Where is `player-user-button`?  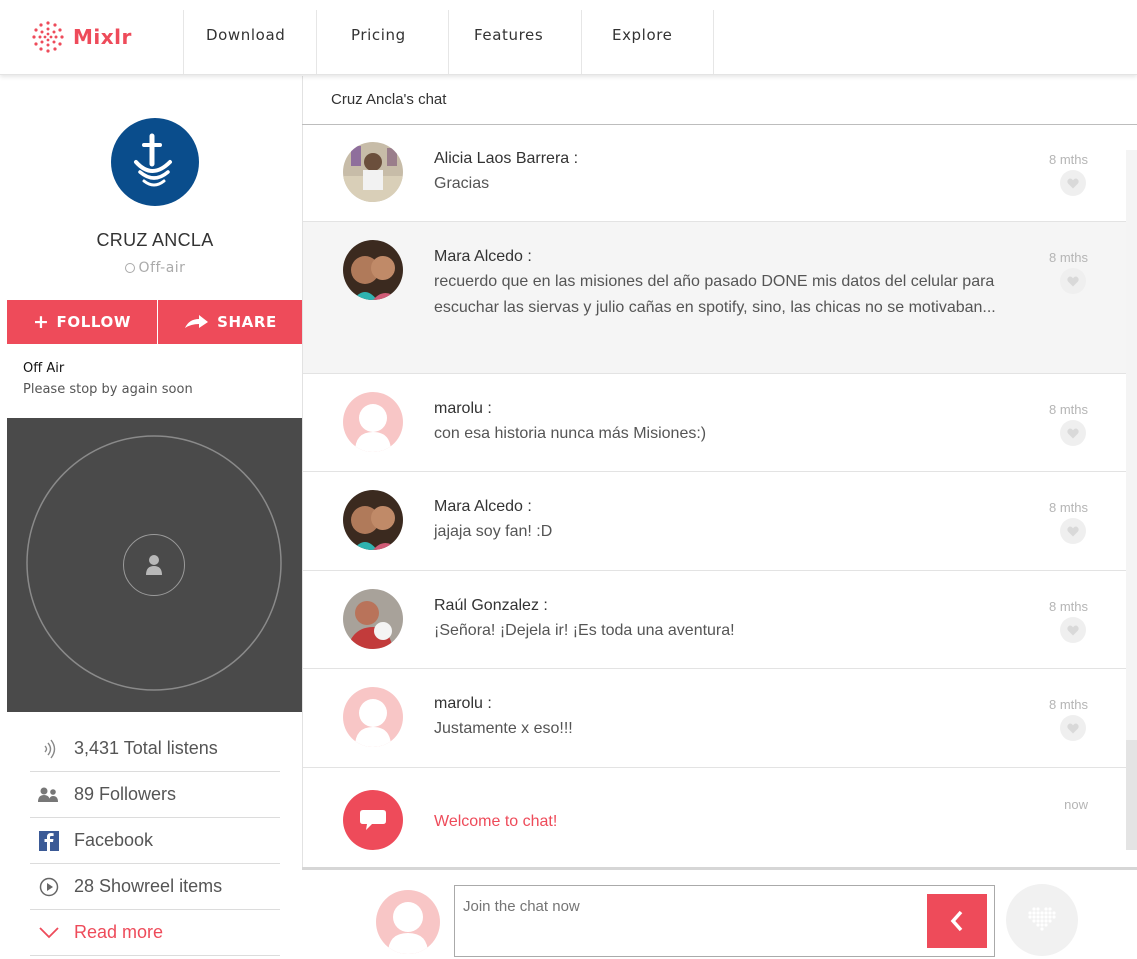 player-user-button is located at coordinates (154, 565).